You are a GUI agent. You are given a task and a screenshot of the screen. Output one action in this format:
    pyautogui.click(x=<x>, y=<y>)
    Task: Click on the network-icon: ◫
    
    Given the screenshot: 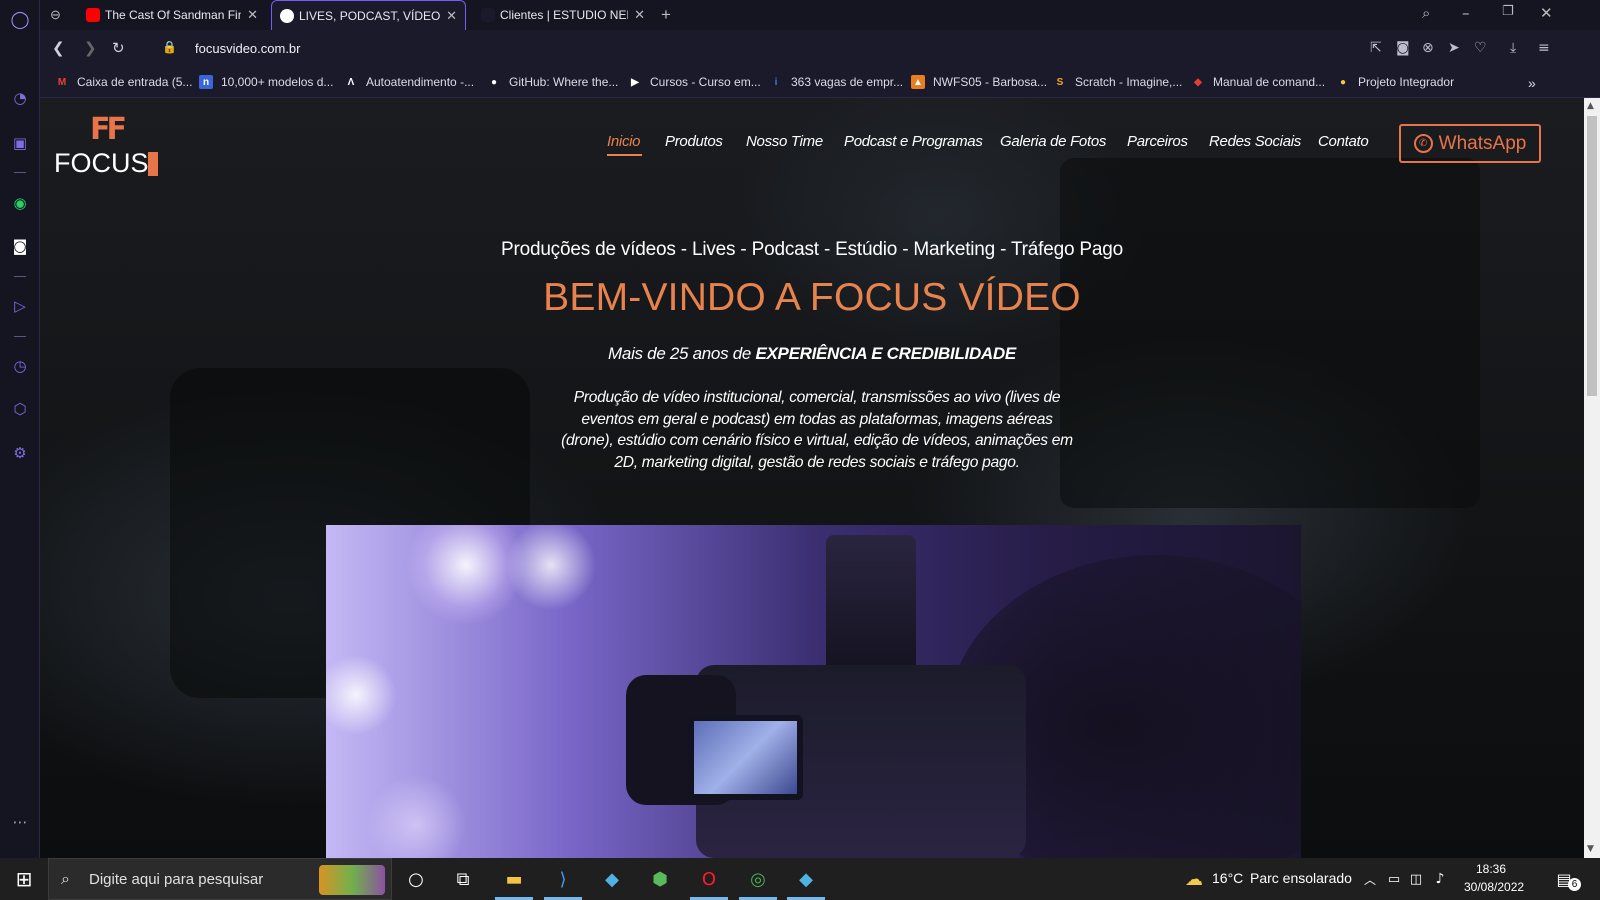 What is the action you would take?
    pyautogui.click(x=1416, y=879)
    